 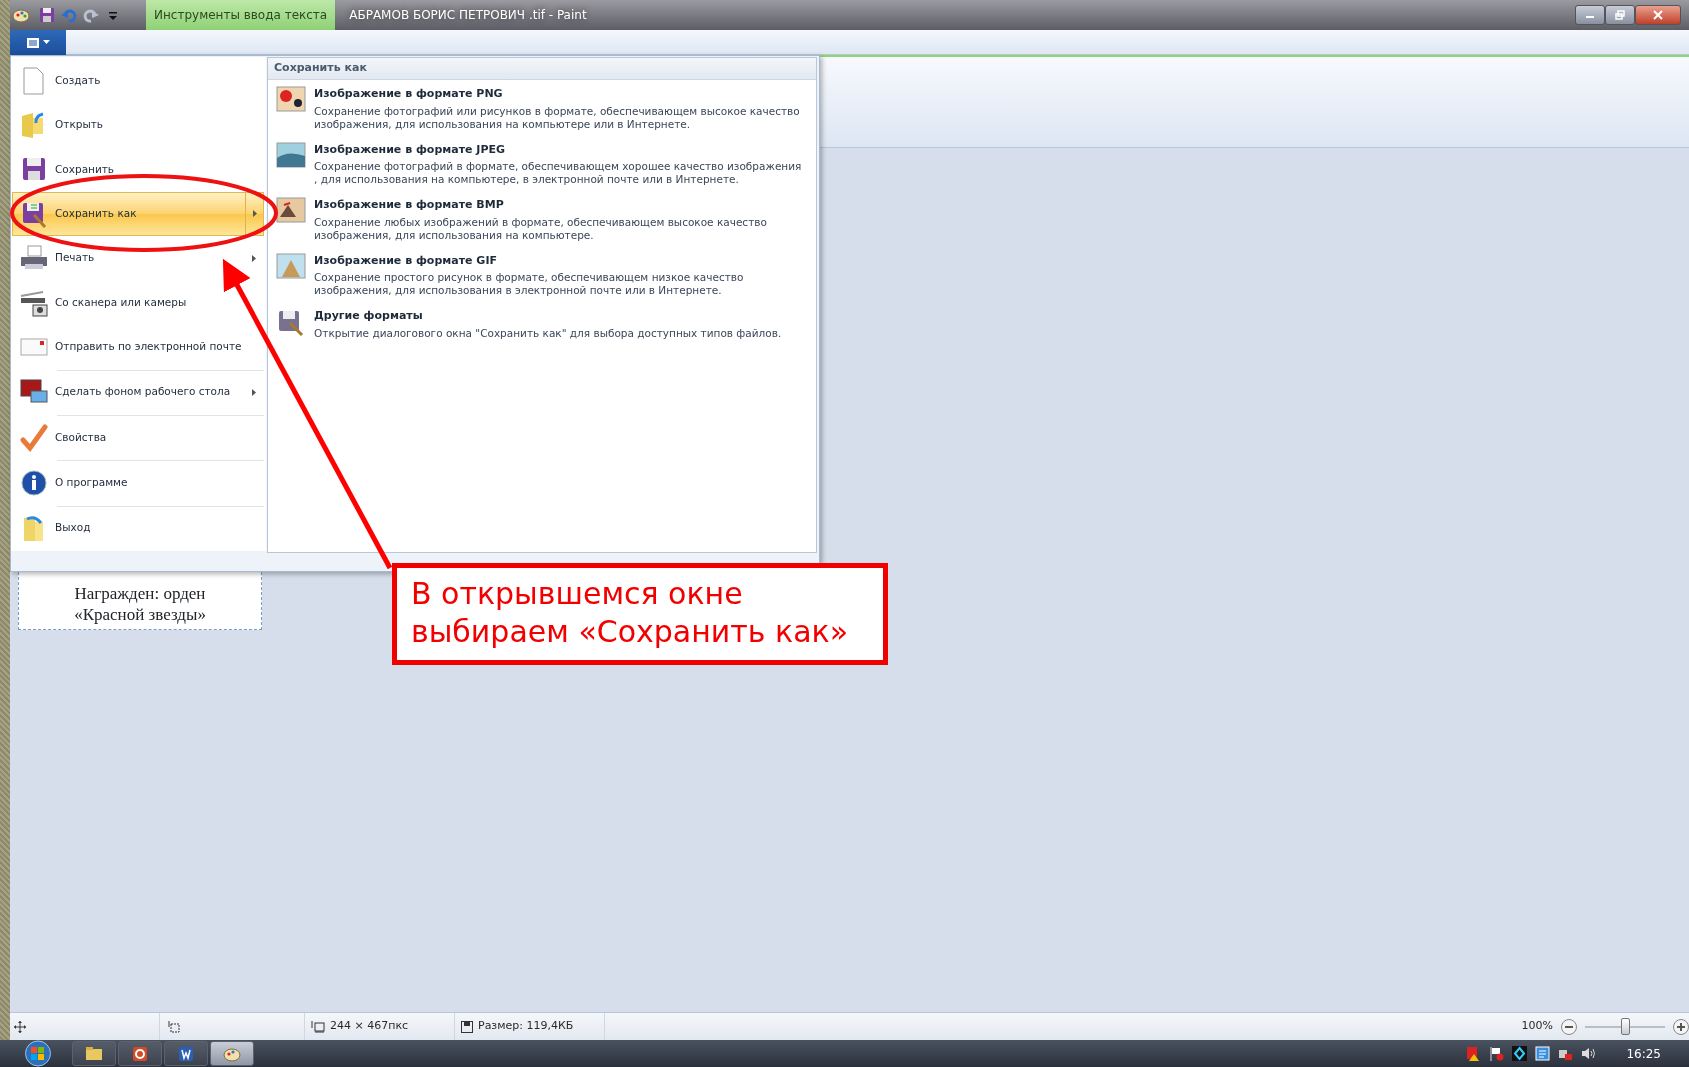 I want to click on menu-item: Открыть, so click(x=138, y=125).